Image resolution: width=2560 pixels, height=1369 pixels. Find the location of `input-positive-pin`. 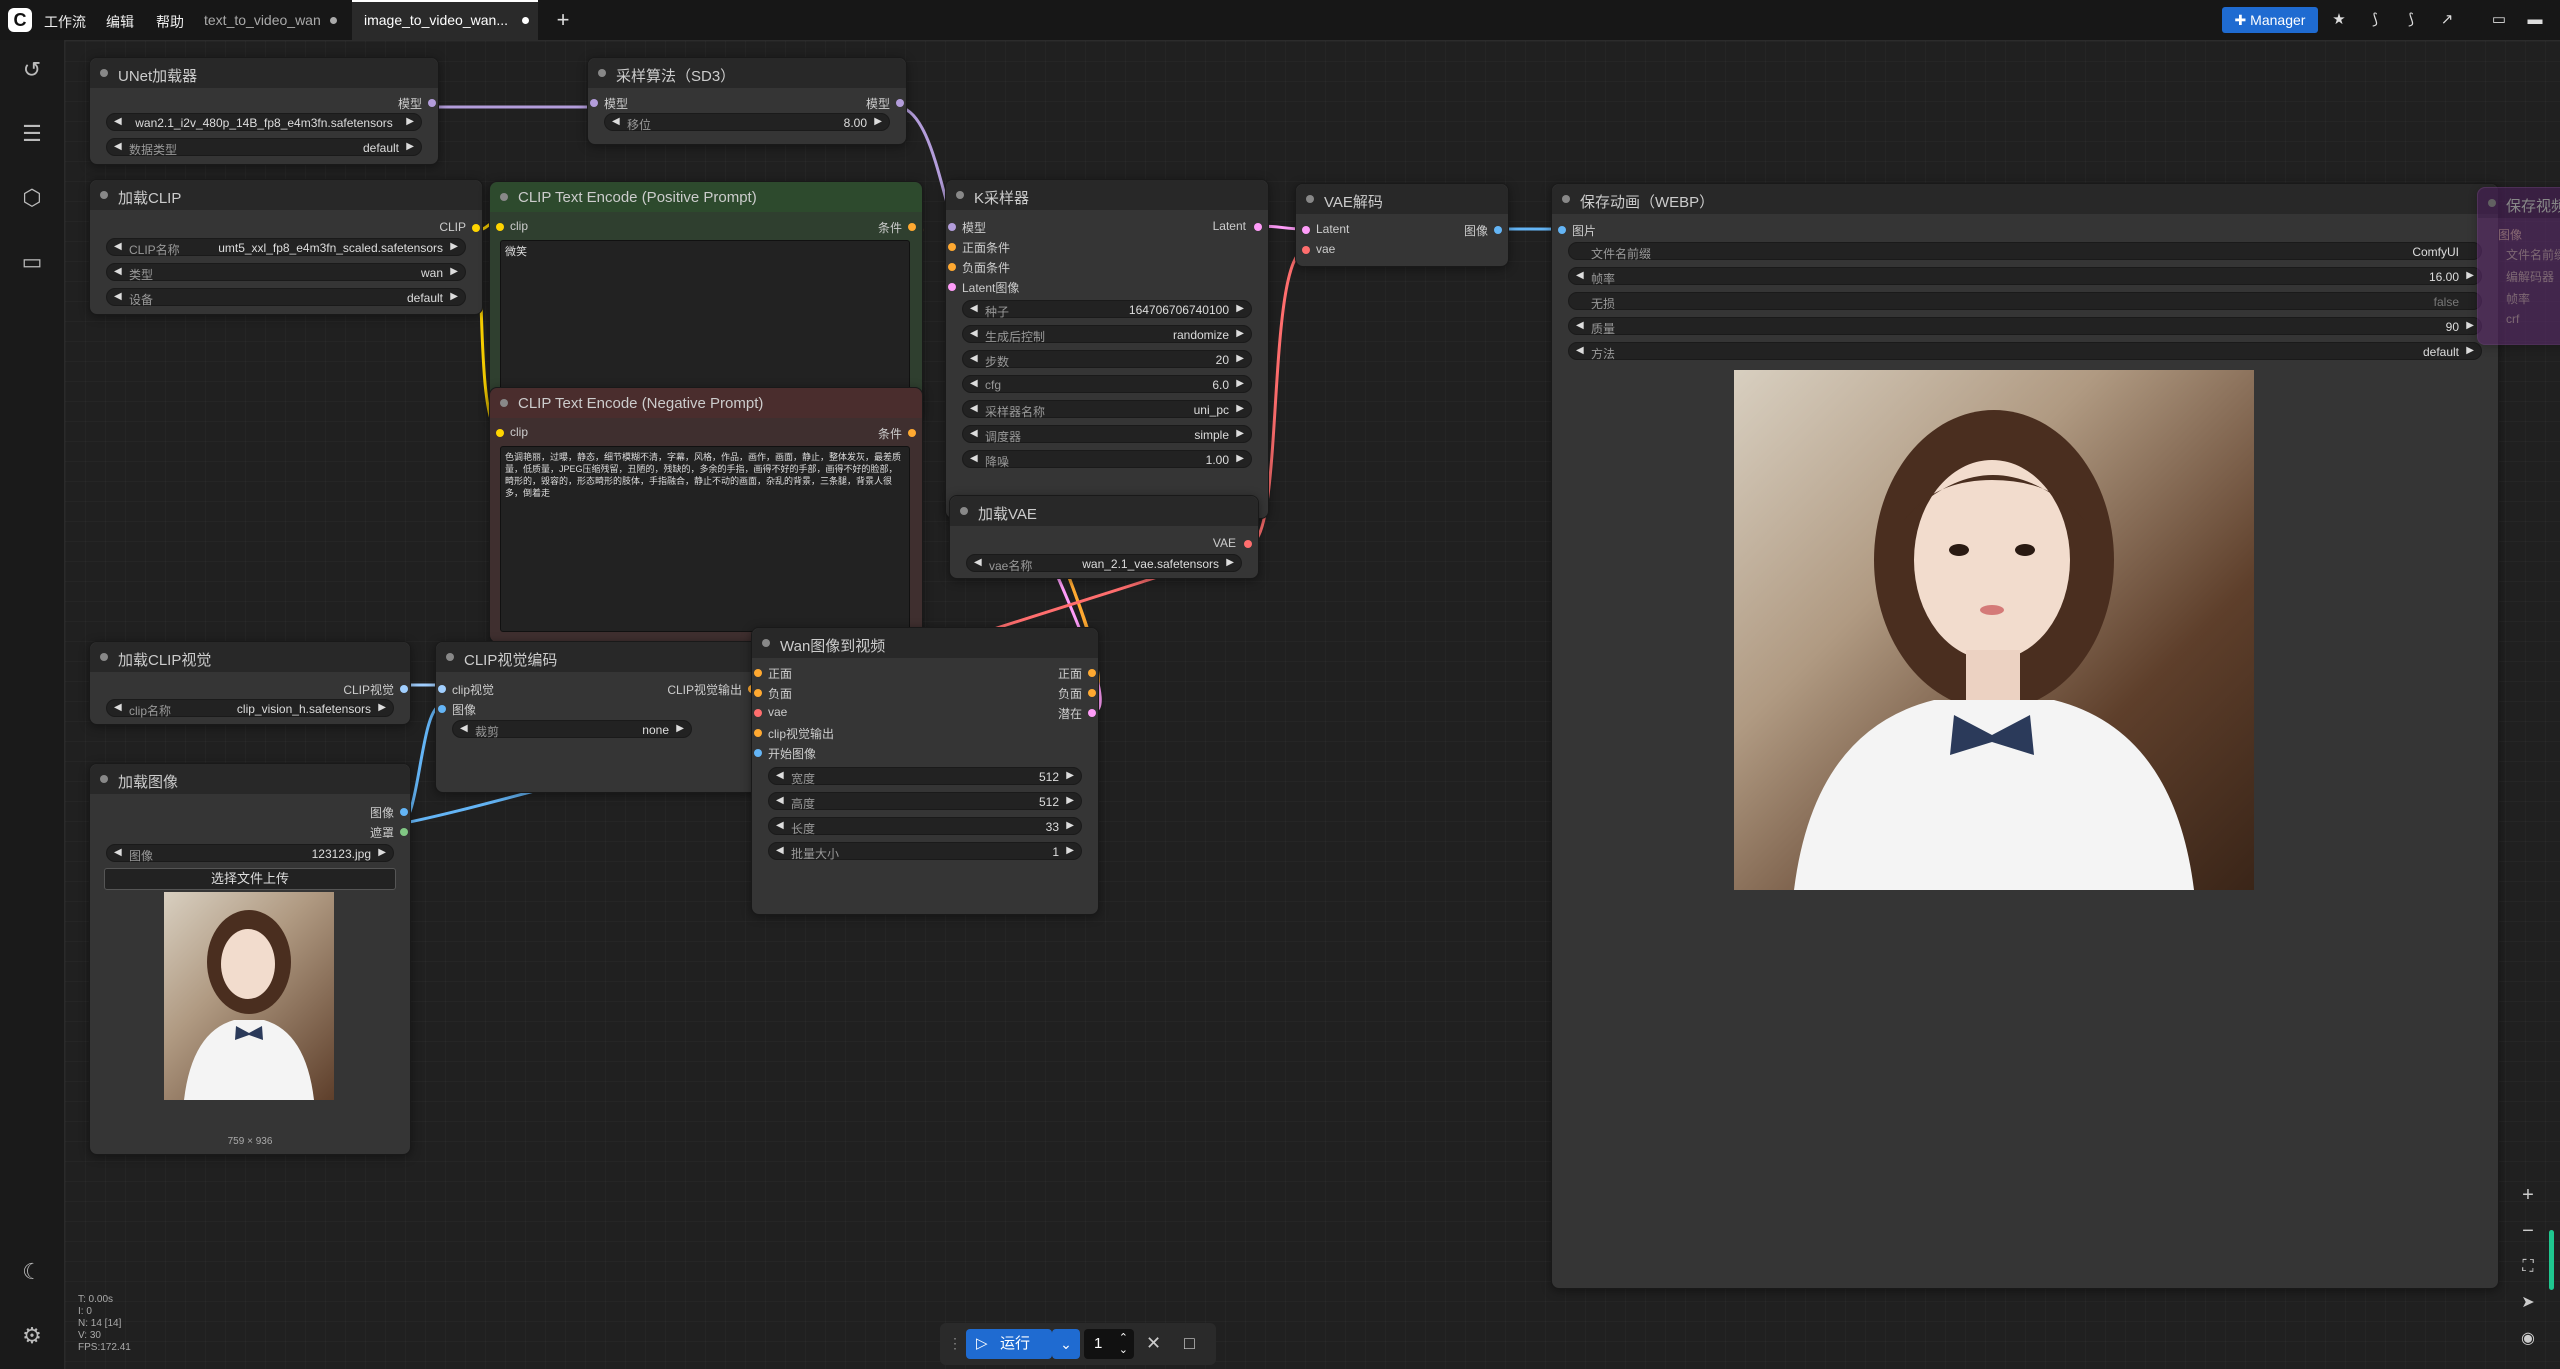

input-positive-pin is located at coordinates (758, 673).